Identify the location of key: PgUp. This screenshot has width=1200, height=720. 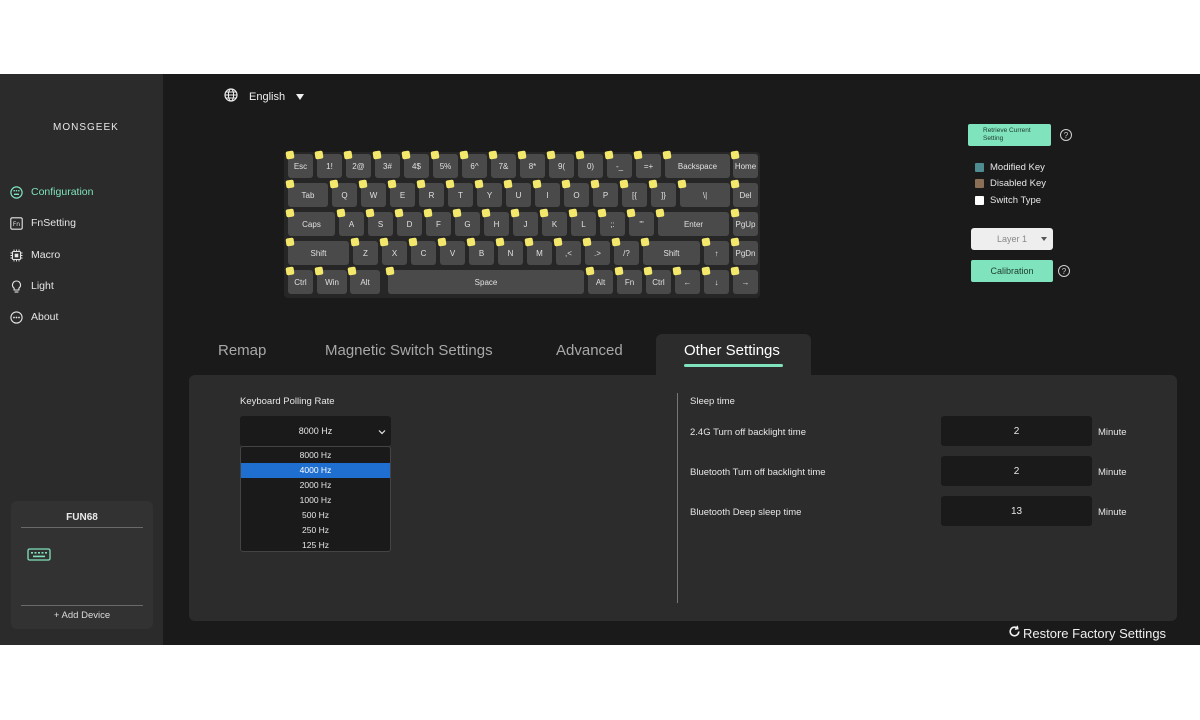
(745, 224).